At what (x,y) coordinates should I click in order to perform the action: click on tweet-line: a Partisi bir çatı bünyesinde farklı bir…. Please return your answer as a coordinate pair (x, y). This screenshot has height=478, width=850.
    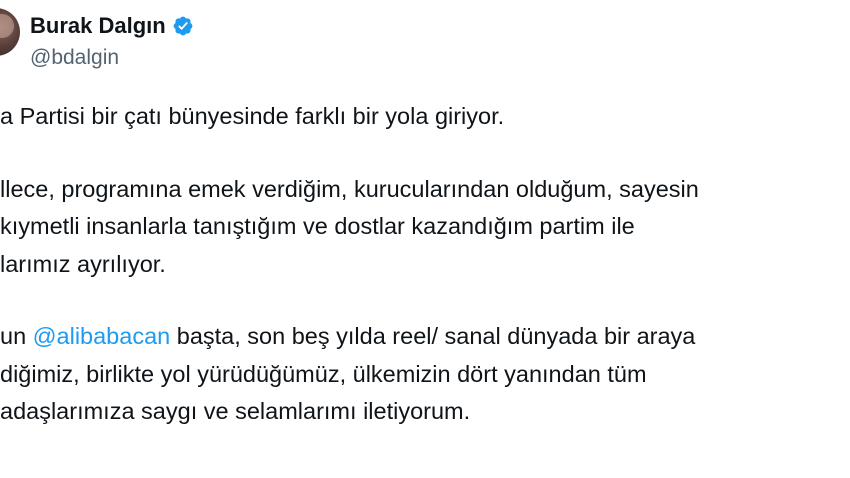
    Looking at the image, I should click on (252, 116).